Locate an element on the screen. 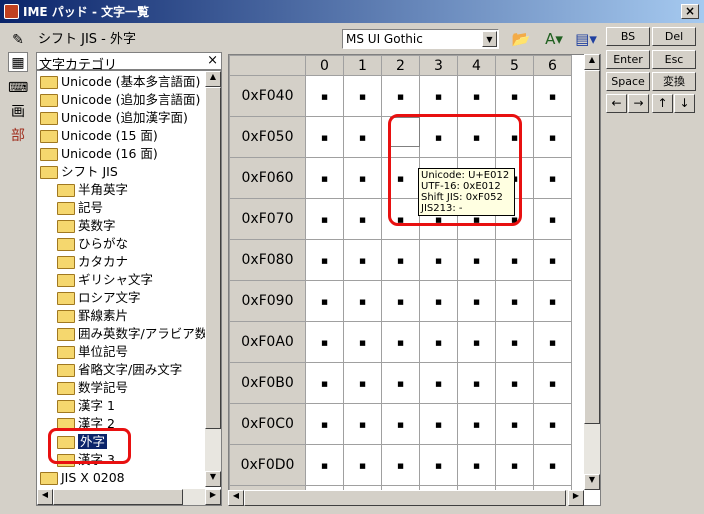 This screenshot has height=514, width=704. soft-keyboard-icon: ⌨ is located at coordinates (18, 88).